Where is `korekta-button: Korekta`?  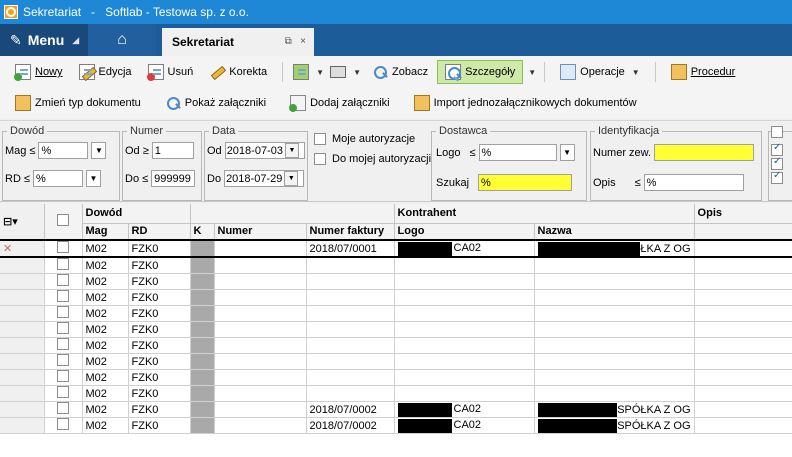
korekta-button: Korekta is located at coordinates (238, 72).